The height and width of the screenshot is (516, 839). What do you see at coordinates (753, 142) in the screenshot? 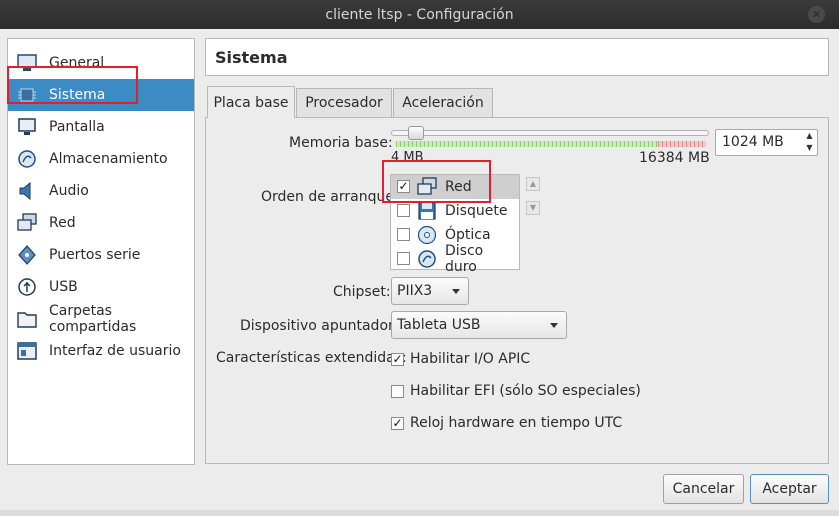
I see `memory-value: 1024 MB` at bounding box center [753, 142].